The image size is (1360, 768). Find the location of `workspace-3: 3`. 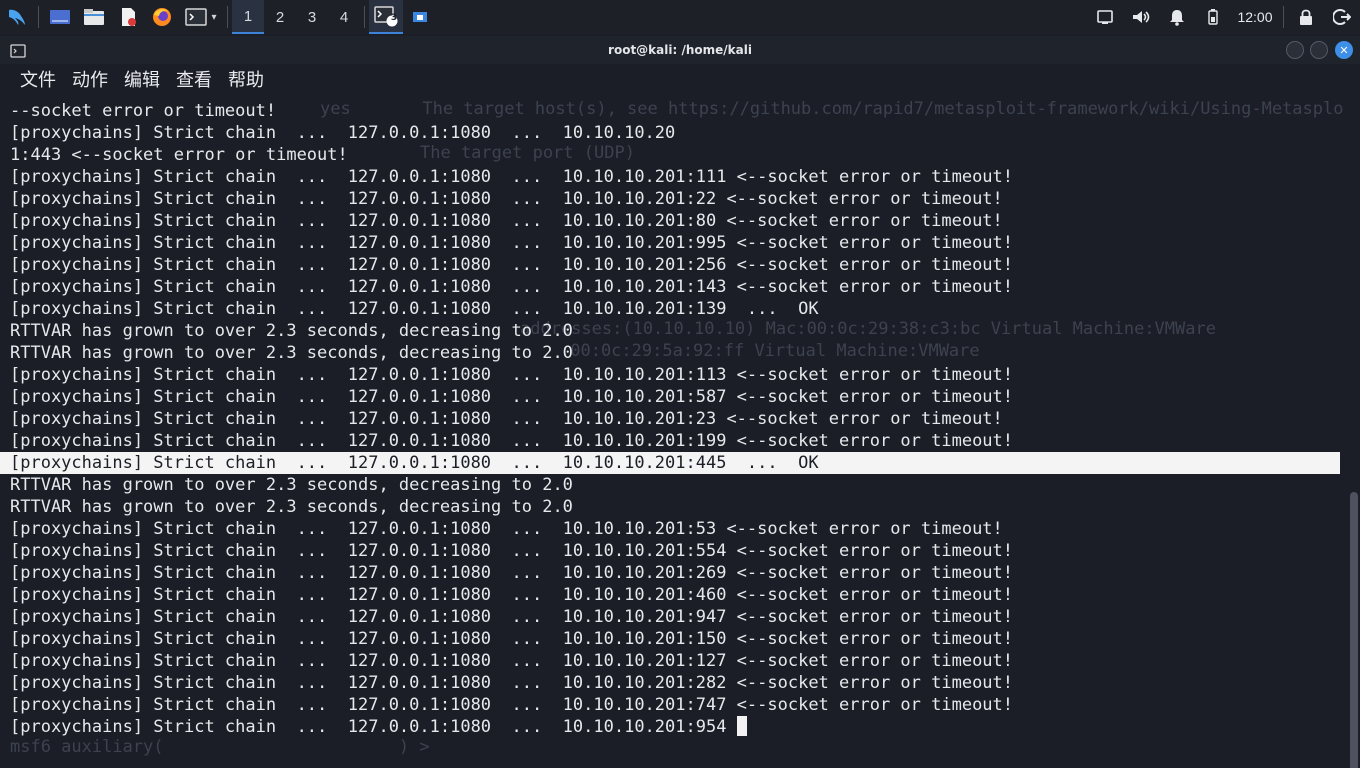

workspace-3: 3 is located at coordinates (312, 17).